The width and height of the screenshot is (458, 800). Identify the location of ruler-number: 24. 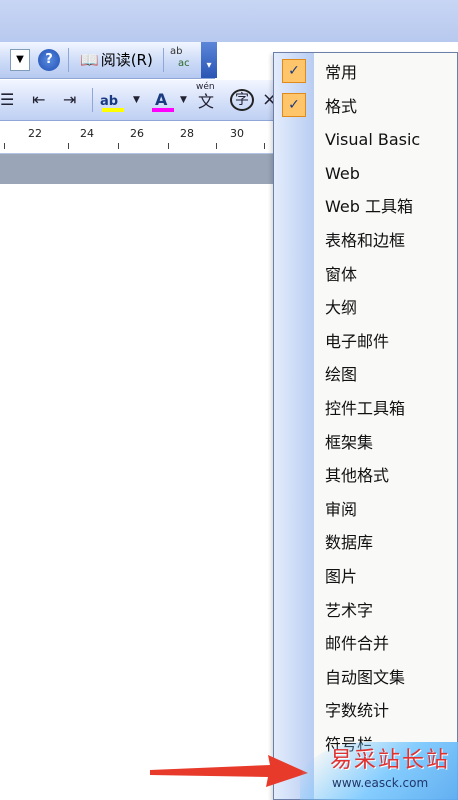
(87, 133).